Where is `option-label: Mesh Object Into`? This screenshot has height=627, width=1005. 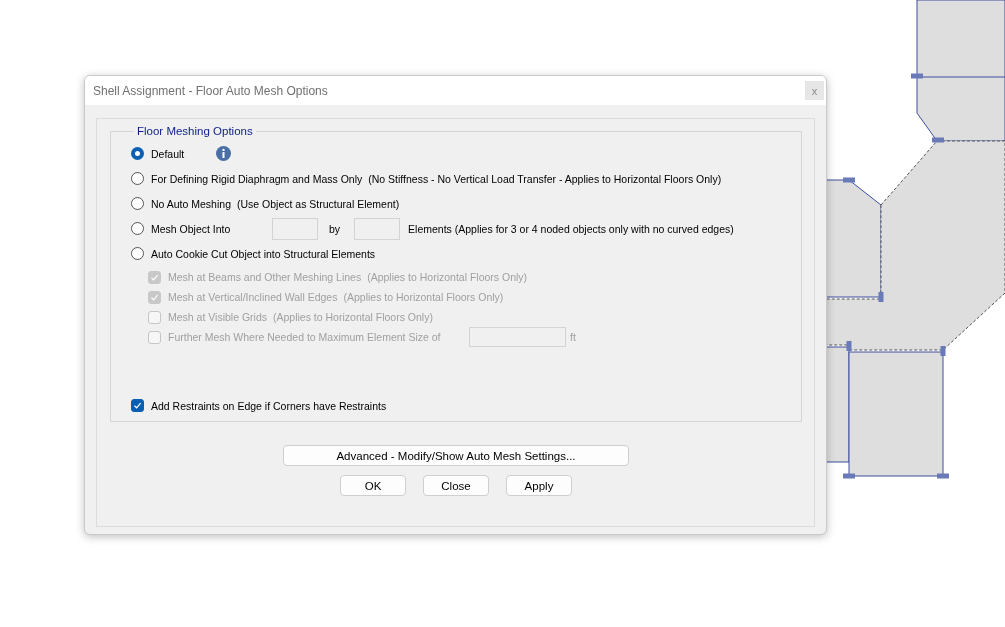 option-label: Mesh Object Into is located at coordinates (191, 228).